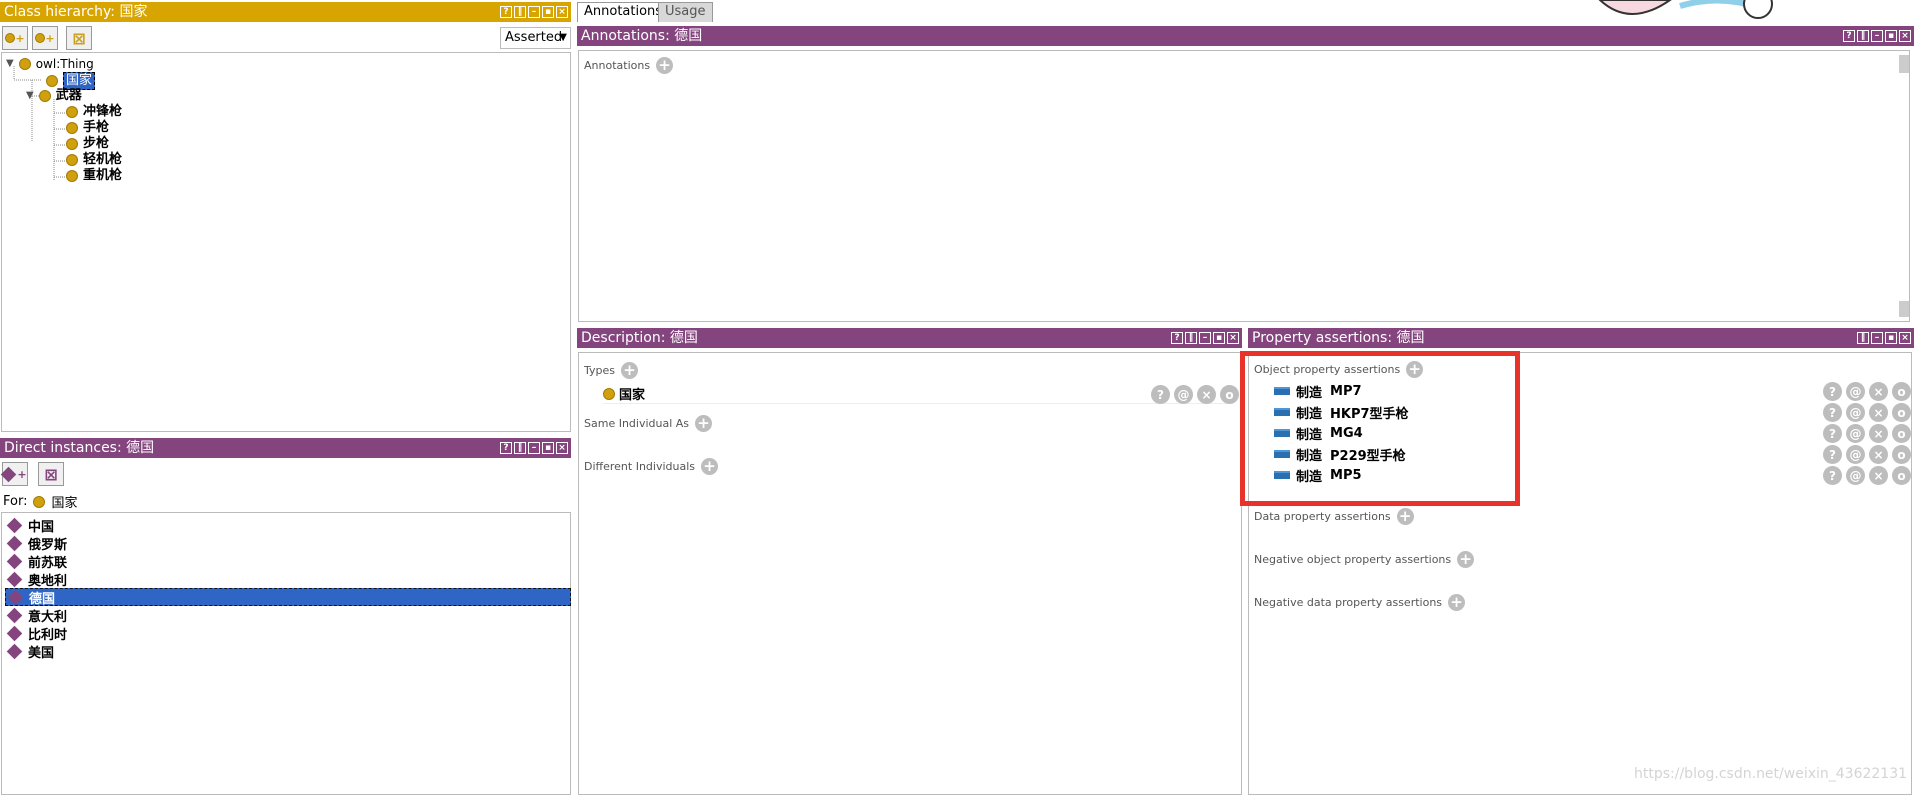  What do you see at coordinates (1405, 516) in the screenshot?
I see `add-data-property-icon: +` at bounding box center [1405, 516].